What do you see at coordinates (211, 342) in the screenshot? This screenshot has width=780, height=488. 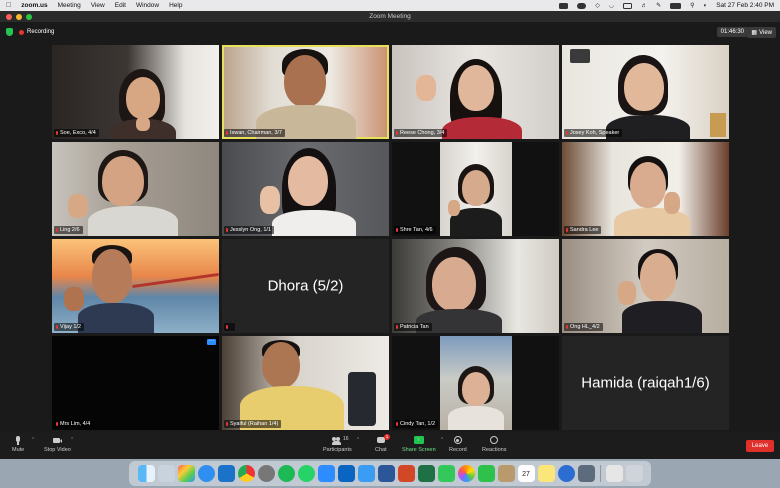 I see `more-options-icon: ···` at bounding box center [211, 342].